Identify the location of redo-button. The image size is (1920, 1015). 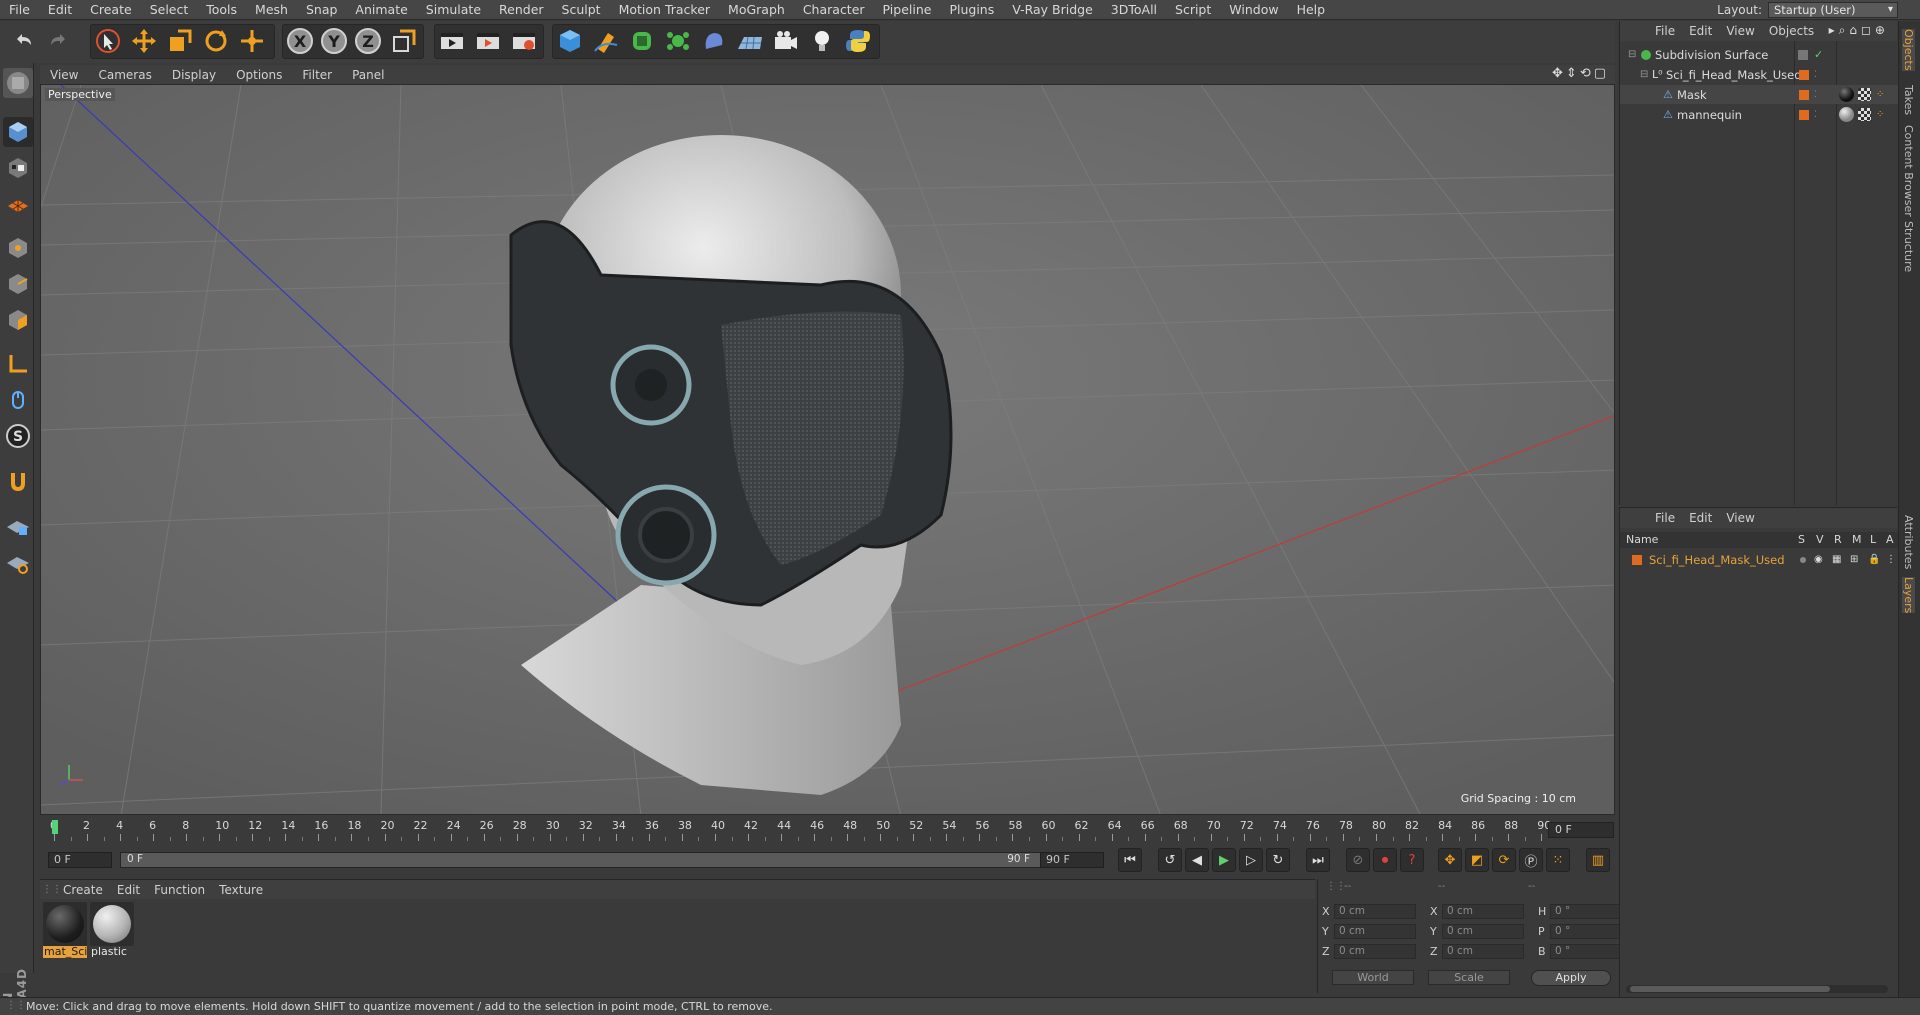
(58, 41).